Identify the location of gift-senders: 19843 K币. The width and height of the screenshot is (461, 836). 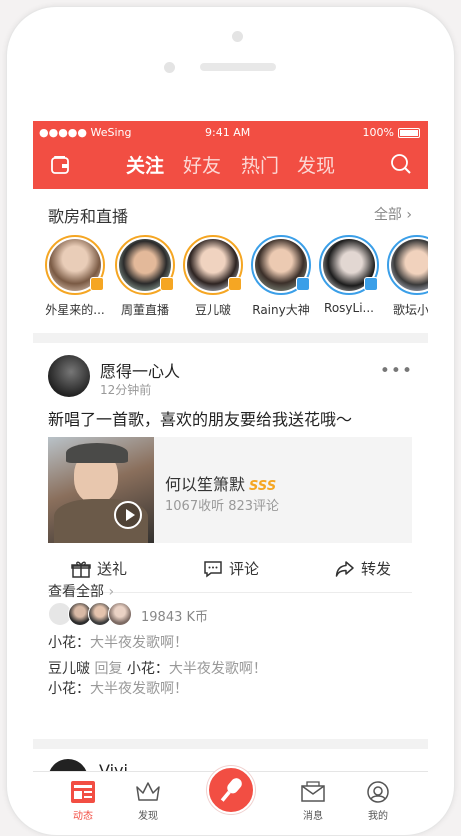
(198, 615).